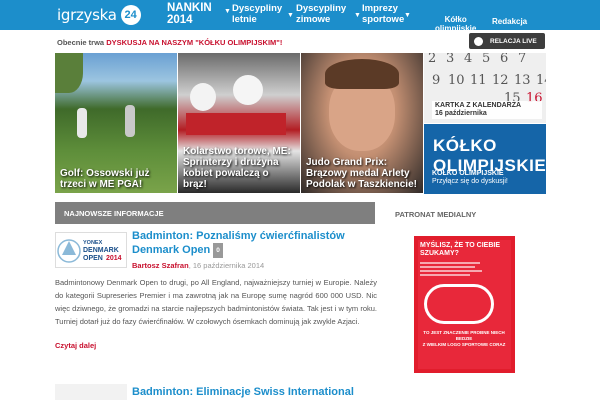  Describe the element at coordinates (91, 392) in the screenshot. I see `article-thumbnail` at that location.